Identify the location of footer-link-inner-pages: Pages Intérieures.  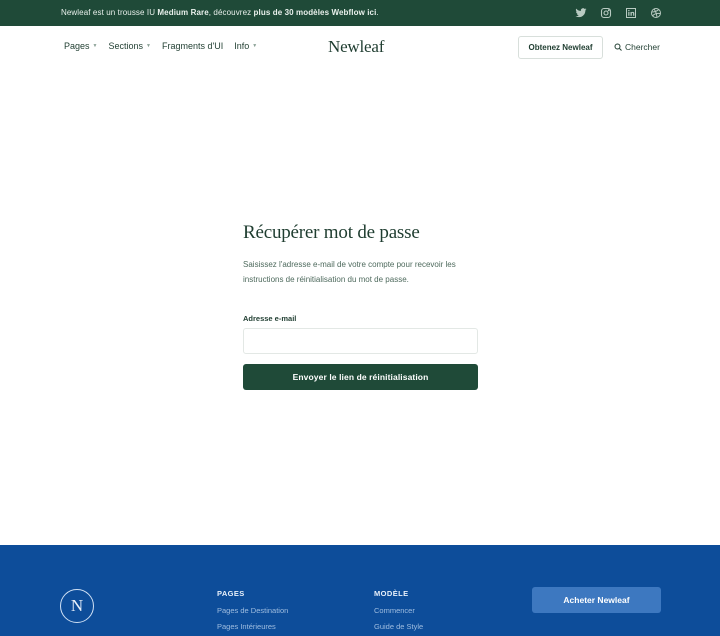
(252, 626).